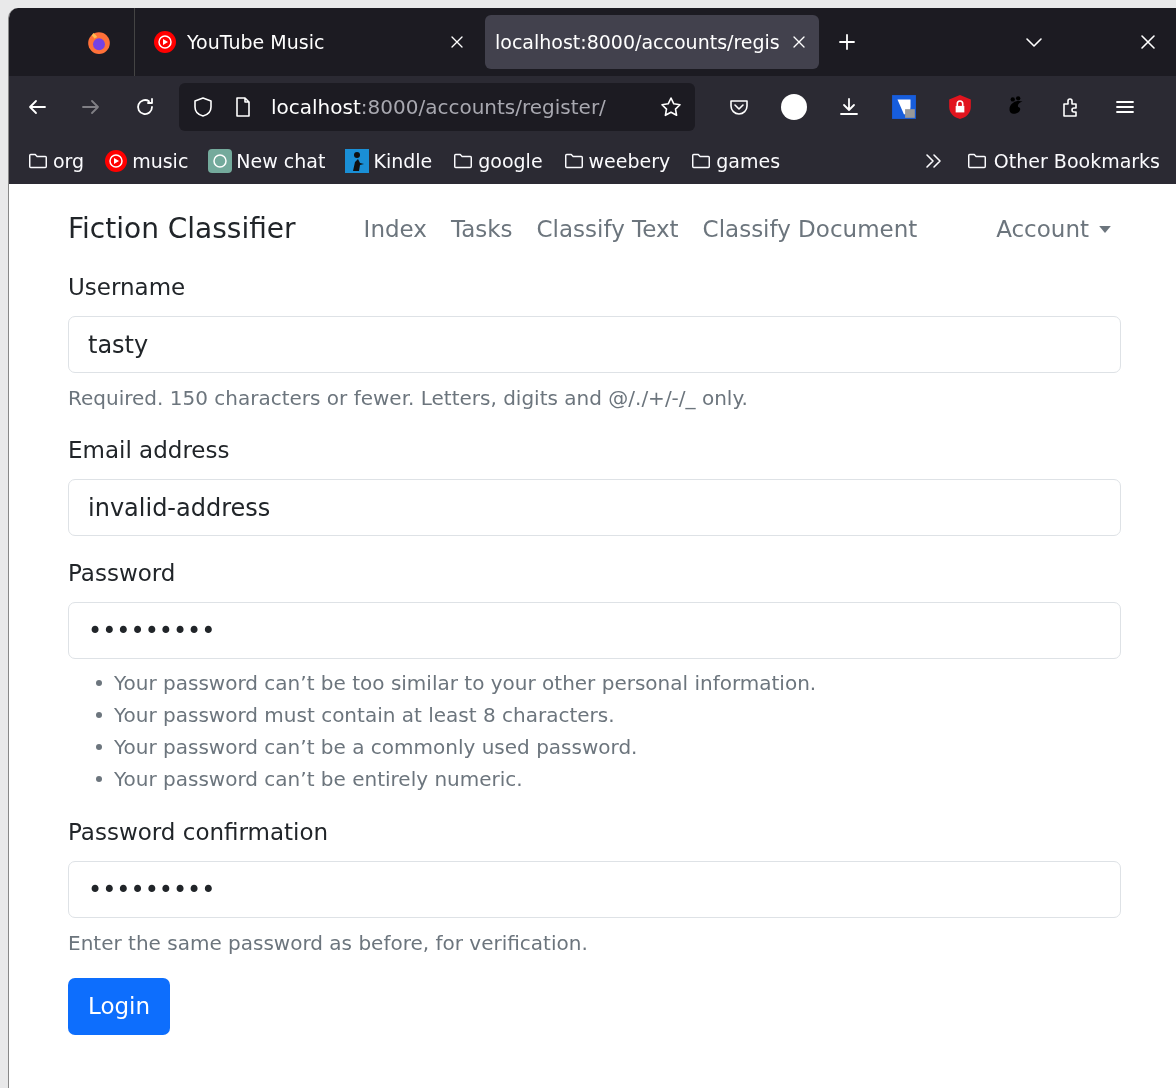 This screenshot has height=1088, width=1176. I want to click on bookmark-star-icon, so click(671, 107).